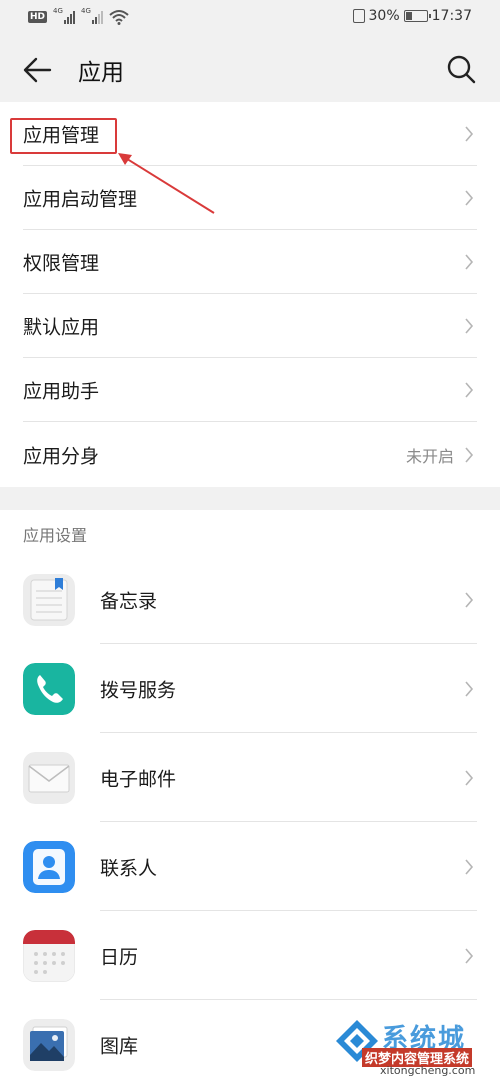 Image resolution: width=500 pixels, height=1084 pixels. What do you see at coordinates (86, 11) in the screenshot?
I see `sim2-label: 4G` at bounding box center [86, 11].